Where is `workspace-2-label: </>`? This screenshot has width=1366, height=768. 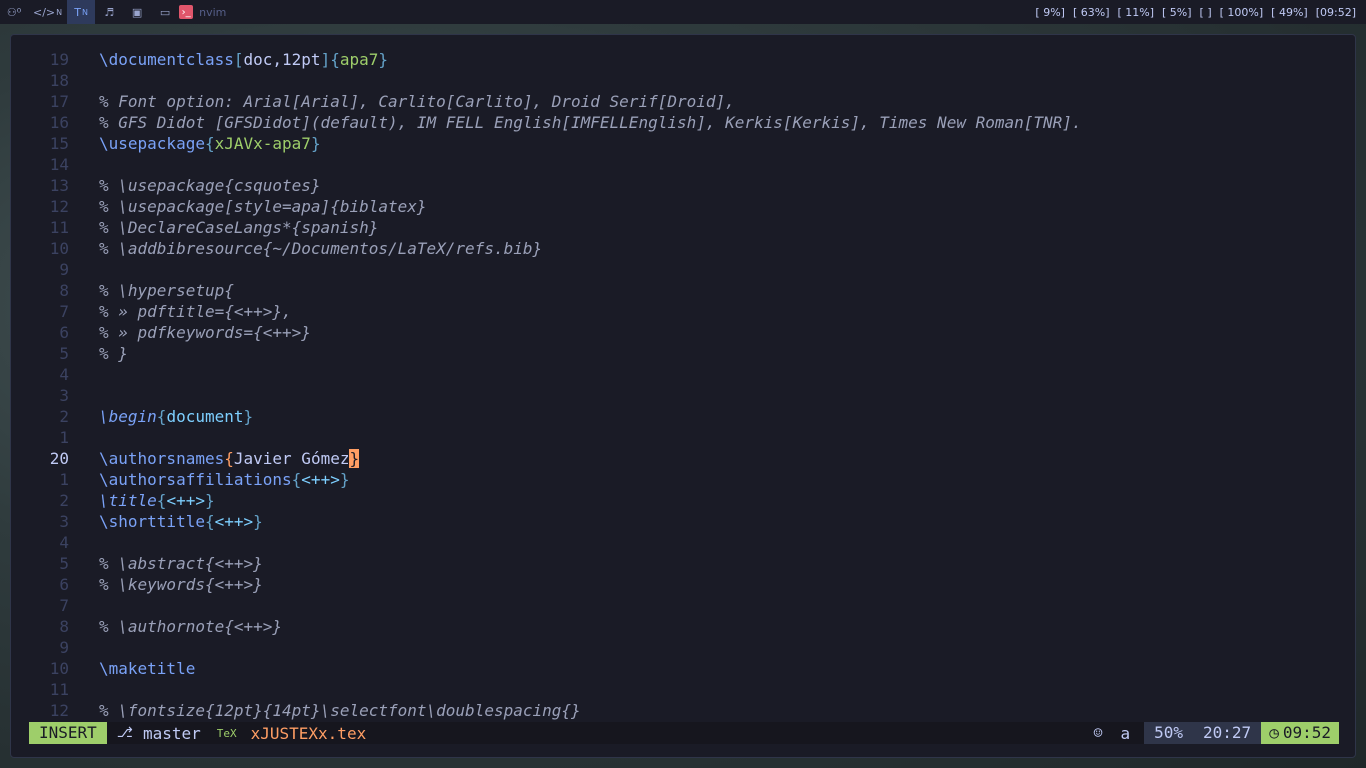
workspace-2-label: </> is located at coordinates (44, 12).